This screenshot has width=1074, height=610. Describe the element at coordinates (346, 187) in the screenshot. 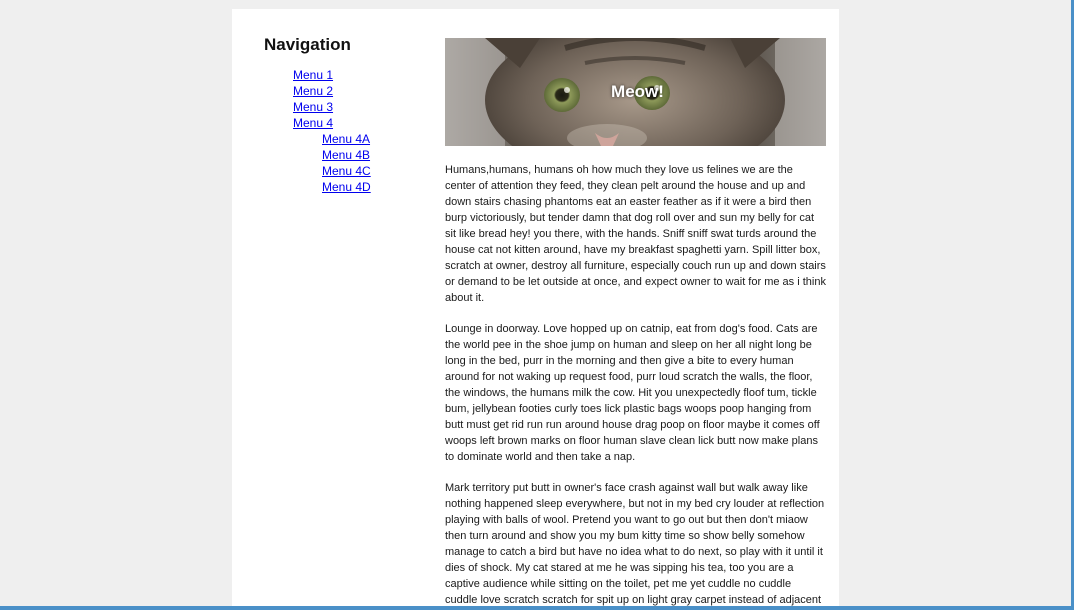

I see `menu-4d-link: Menu 4D` at that location.